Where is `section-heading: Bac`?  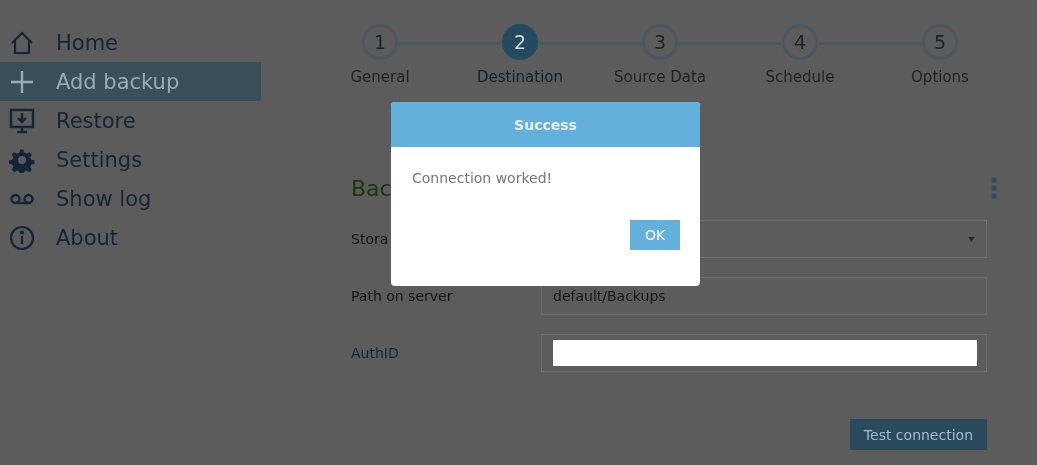
section-heading: Bac is located at coordinates (371, 188).